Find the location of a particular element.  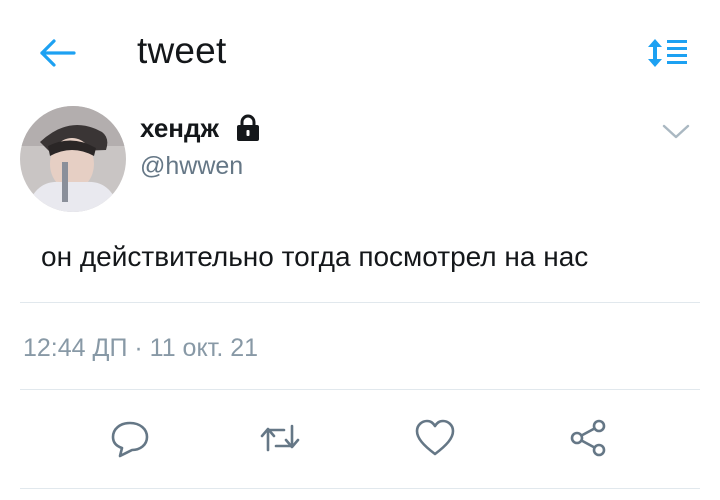

lock-icon is located at coordinates (247, 127).